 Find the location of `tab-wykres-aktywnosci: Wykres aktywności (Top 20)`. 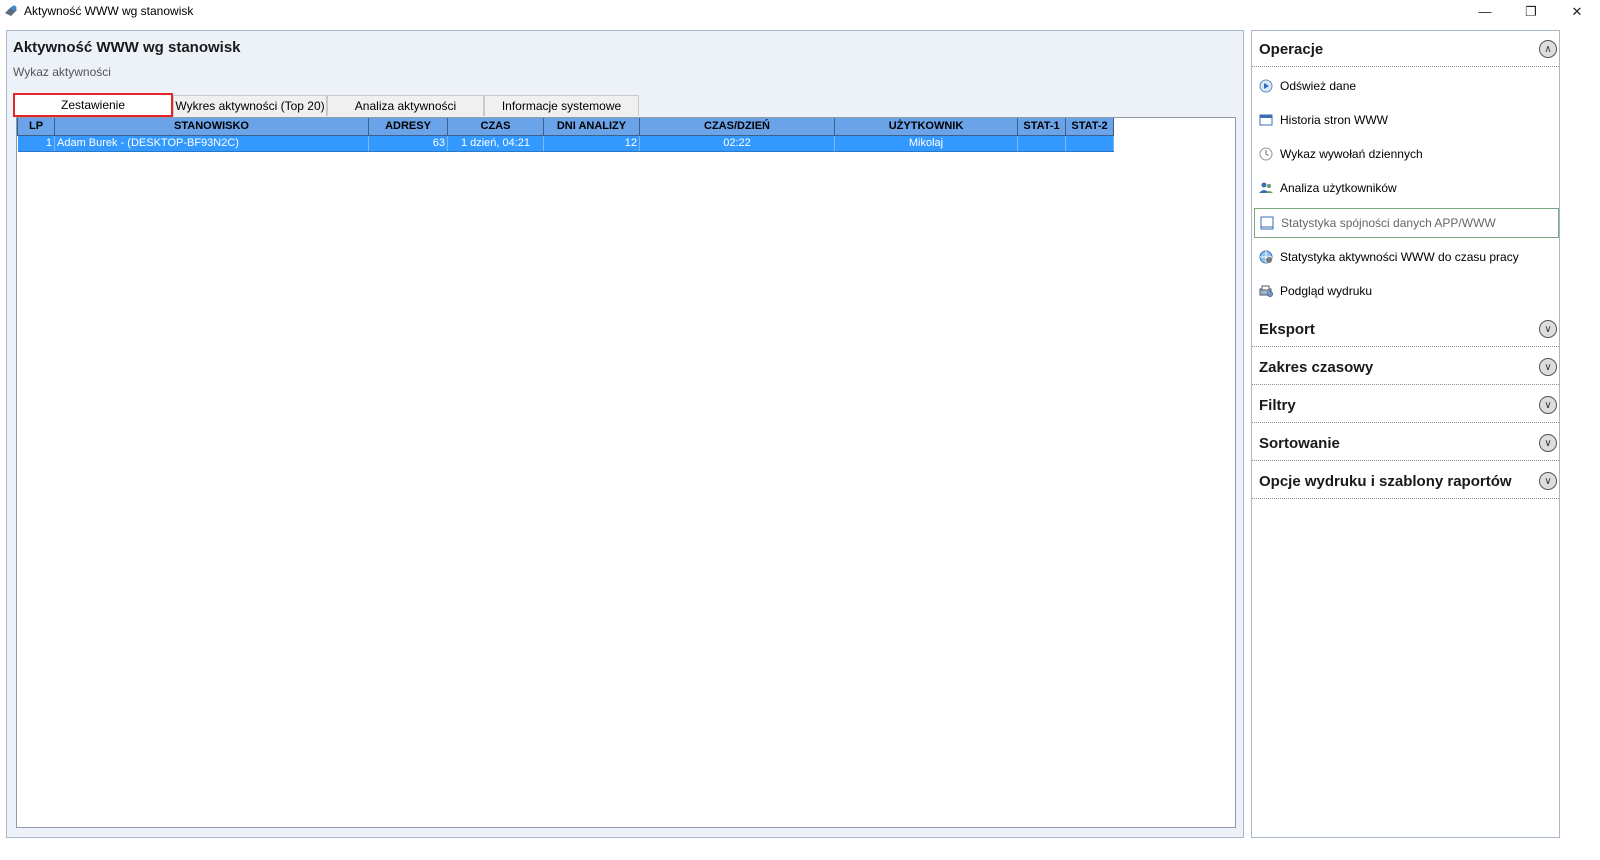

tab-wykres-aktywnosci: Wykres aktywności (Top 20) is located at coordinates (250, 105).